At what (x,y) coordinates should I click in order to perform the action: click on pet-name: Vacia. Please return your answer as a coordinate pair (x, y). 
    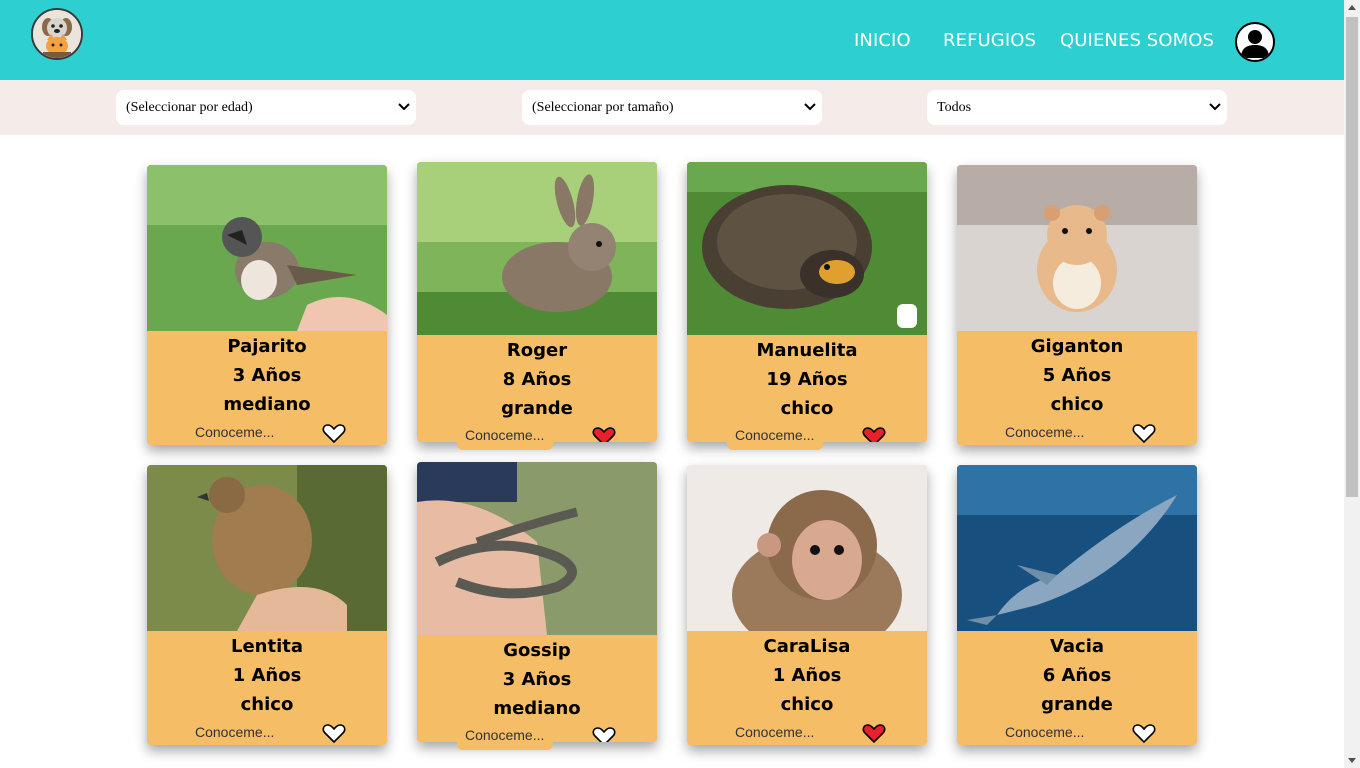
    Looking at the image, I should click on (1077, 646).